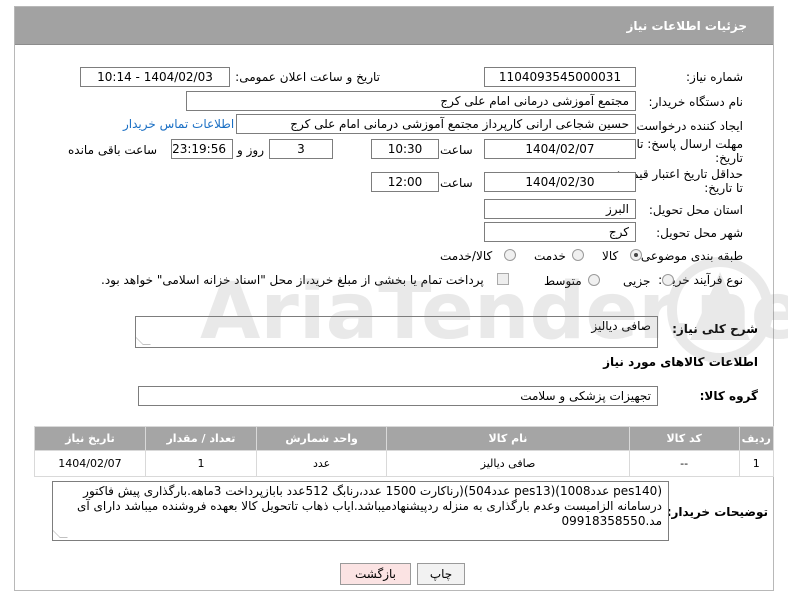  I want to click on cell-row-index: 1, so click(756, 463).